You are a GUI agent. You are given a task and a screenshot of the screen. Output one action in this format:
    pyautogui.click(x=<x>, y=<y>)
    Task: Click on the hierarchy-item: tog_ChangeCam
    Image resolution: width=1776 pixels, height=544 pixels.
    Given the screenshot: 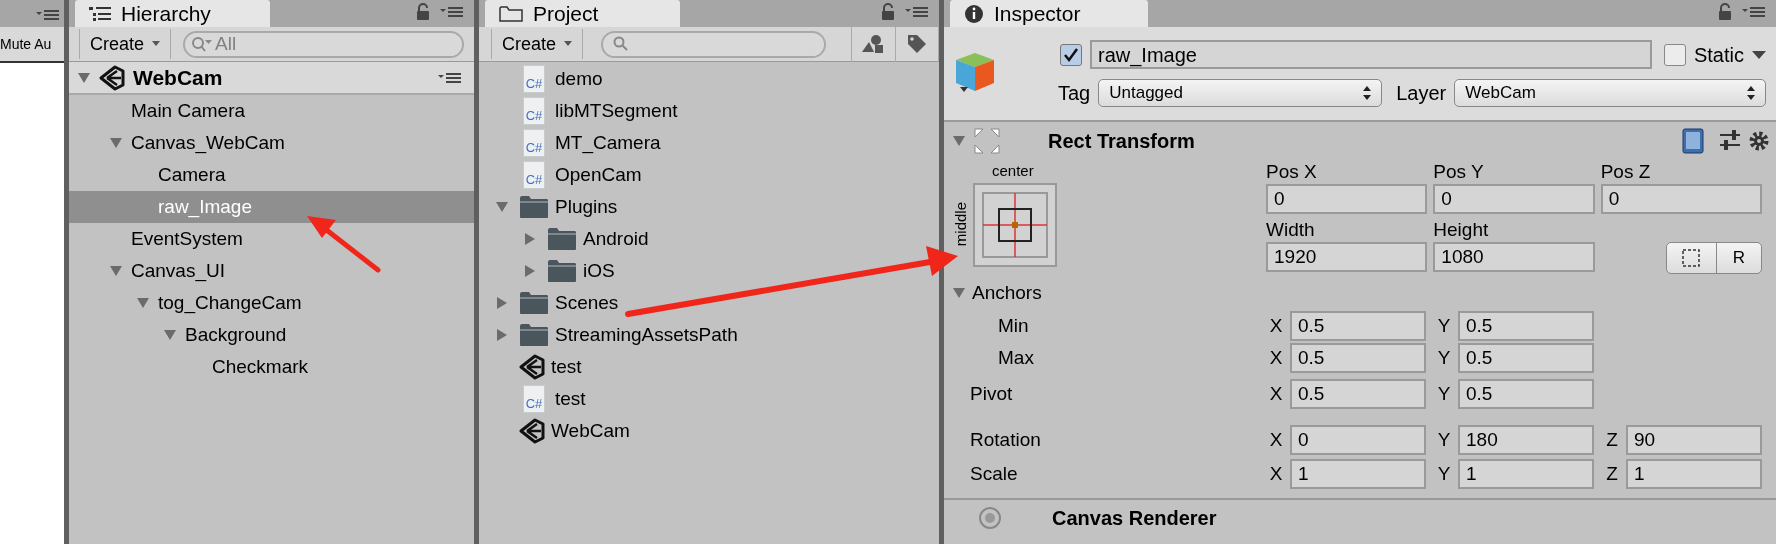 What is the action you would take?
    pyautogui.click(x=271, y=303)
    